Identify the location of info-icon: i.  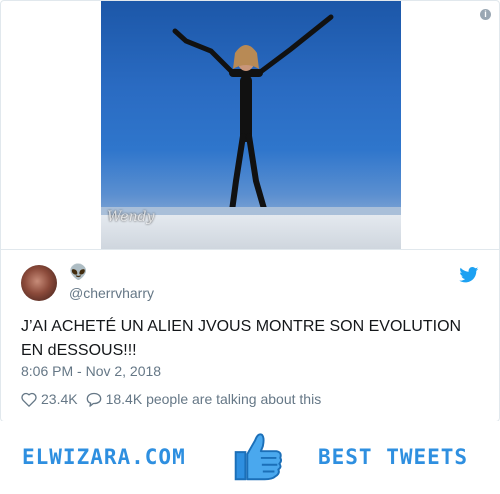
(485, 14).